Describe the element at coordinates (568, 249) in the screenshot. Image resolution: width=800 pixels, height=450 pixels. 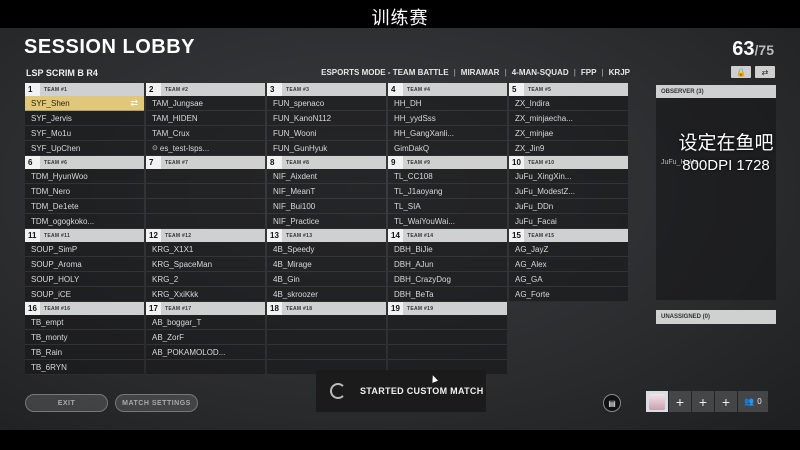
I see `player-slot: AG_JayZ` at that location.